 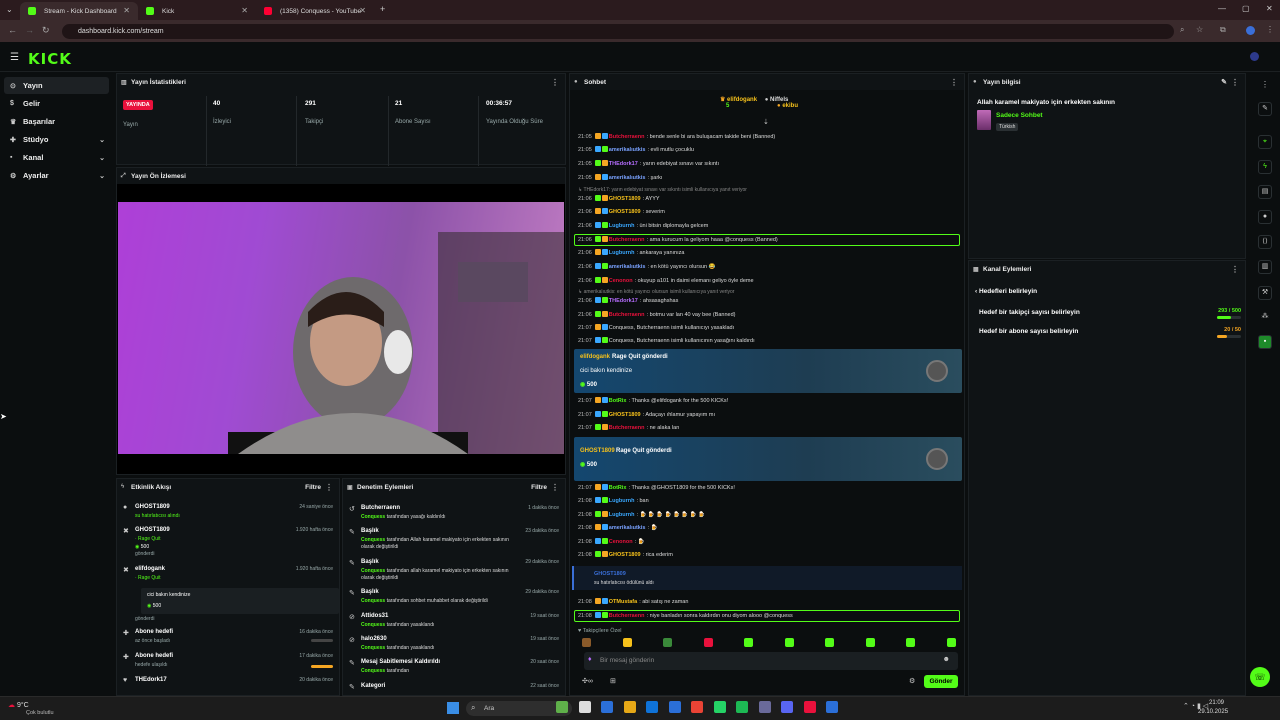 What do you see at coordinates (18, 705) in the screenshot?
I see `weather-widget: ☁ 9°C` at bounding box center [18, 705].